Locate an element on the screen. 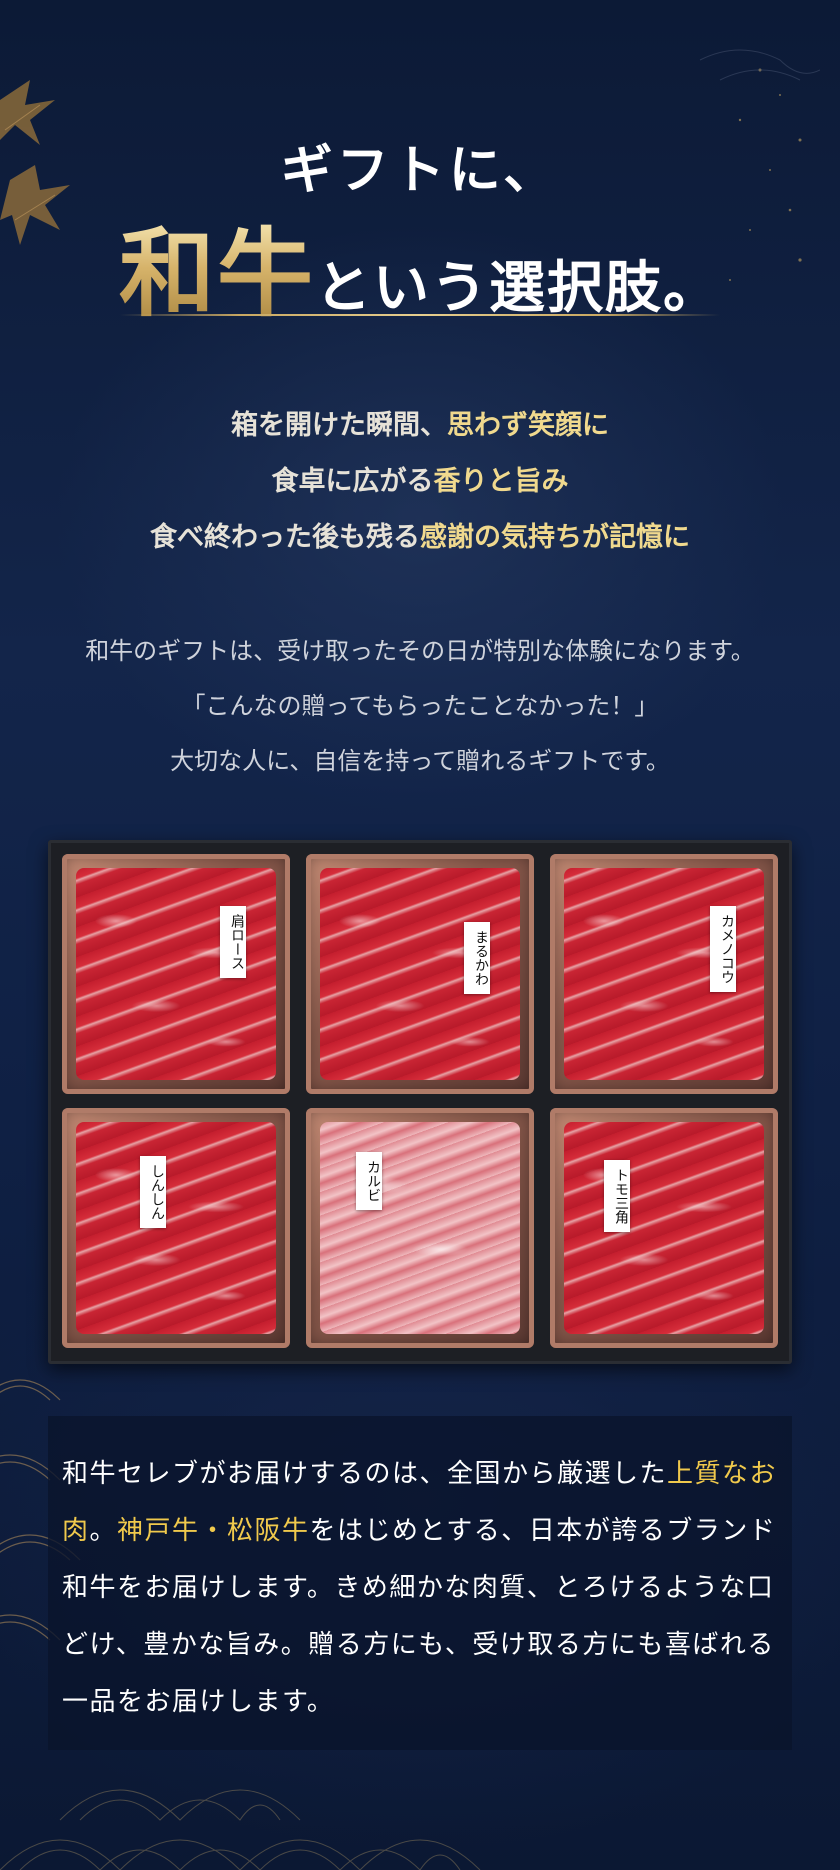 This screenshot has width=840, height=1870. intro-line: 「こんなの贈ってもらったことなかった！」 is located at coordinates (420, 706).